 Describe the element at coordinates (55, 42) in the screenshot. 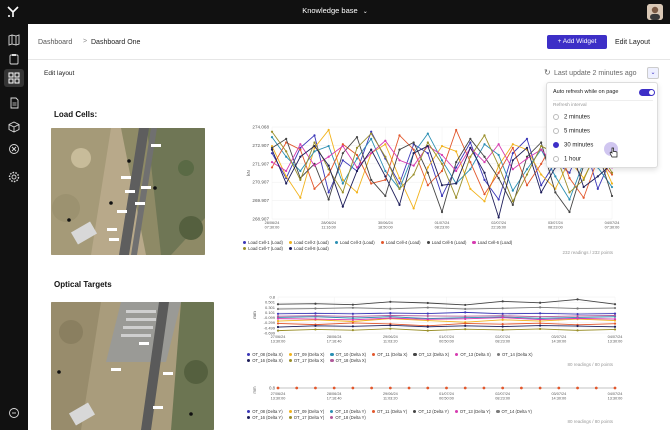

I see `breadcrumb-root: Dashboard` at that location.